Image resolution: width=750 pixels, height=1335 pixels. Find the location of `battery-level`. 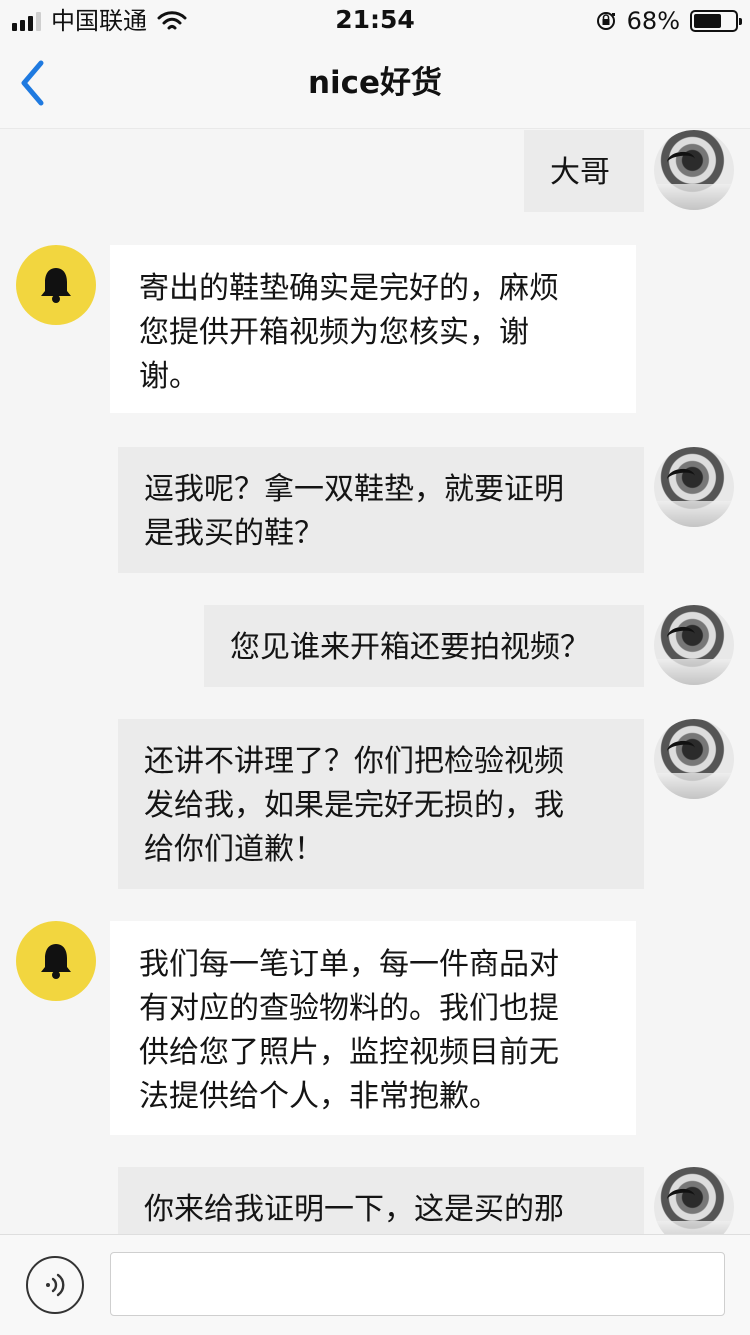

battery-level is located at coordinates (708, 21).